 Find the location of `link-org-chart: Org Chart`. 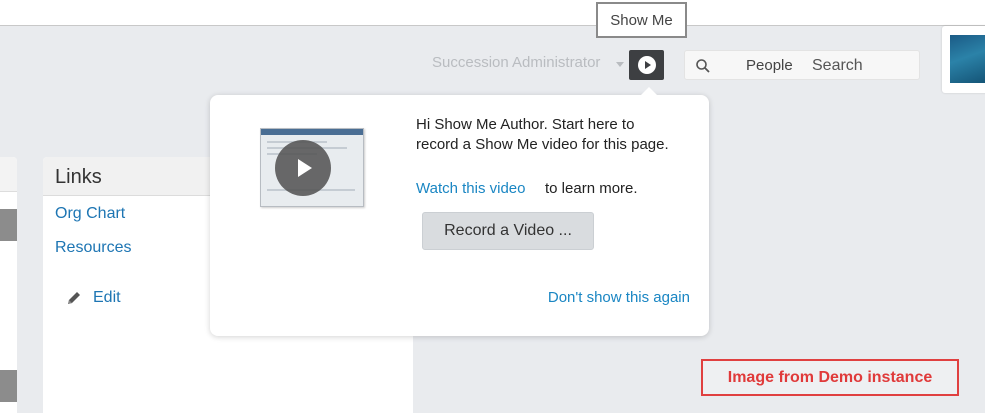

link-org-chart: Org Chart is located at coordinates (90, 214).